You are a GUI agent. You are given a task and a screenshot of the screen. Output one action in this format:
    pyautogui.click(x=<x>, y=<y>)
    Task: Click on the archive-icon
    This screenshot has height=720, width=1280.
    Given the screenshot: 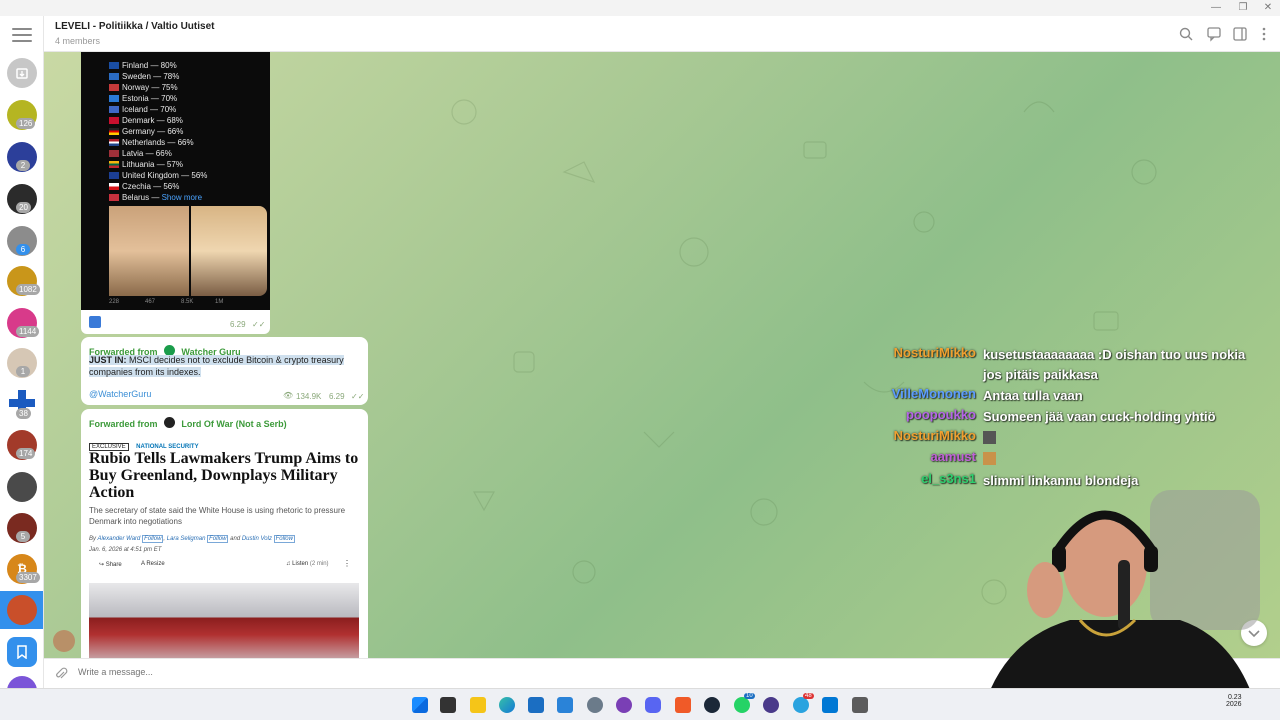 What is the action you would take?
    pyautogui.click(x=22, y=73)
    